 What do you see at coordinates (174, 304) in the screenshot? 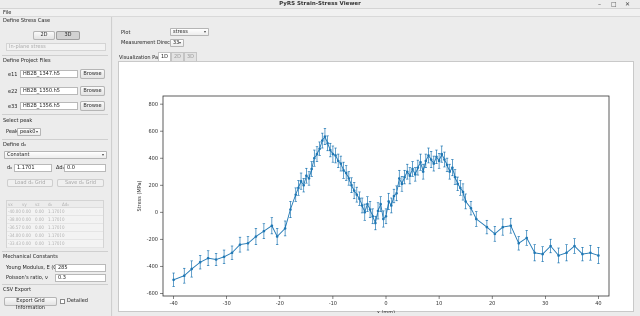
I see `x-tick-label: -40` at bounding box center [174, 304].